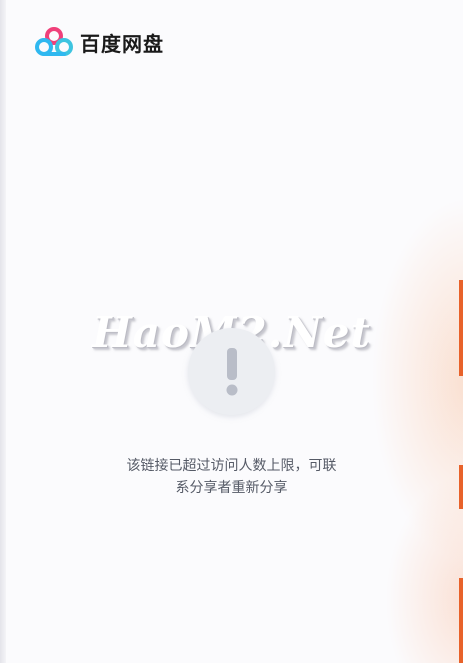  I want to click on error-message: 该链接已超过访问人数上限，可联 系分享者重新分享, so click(231, 477).